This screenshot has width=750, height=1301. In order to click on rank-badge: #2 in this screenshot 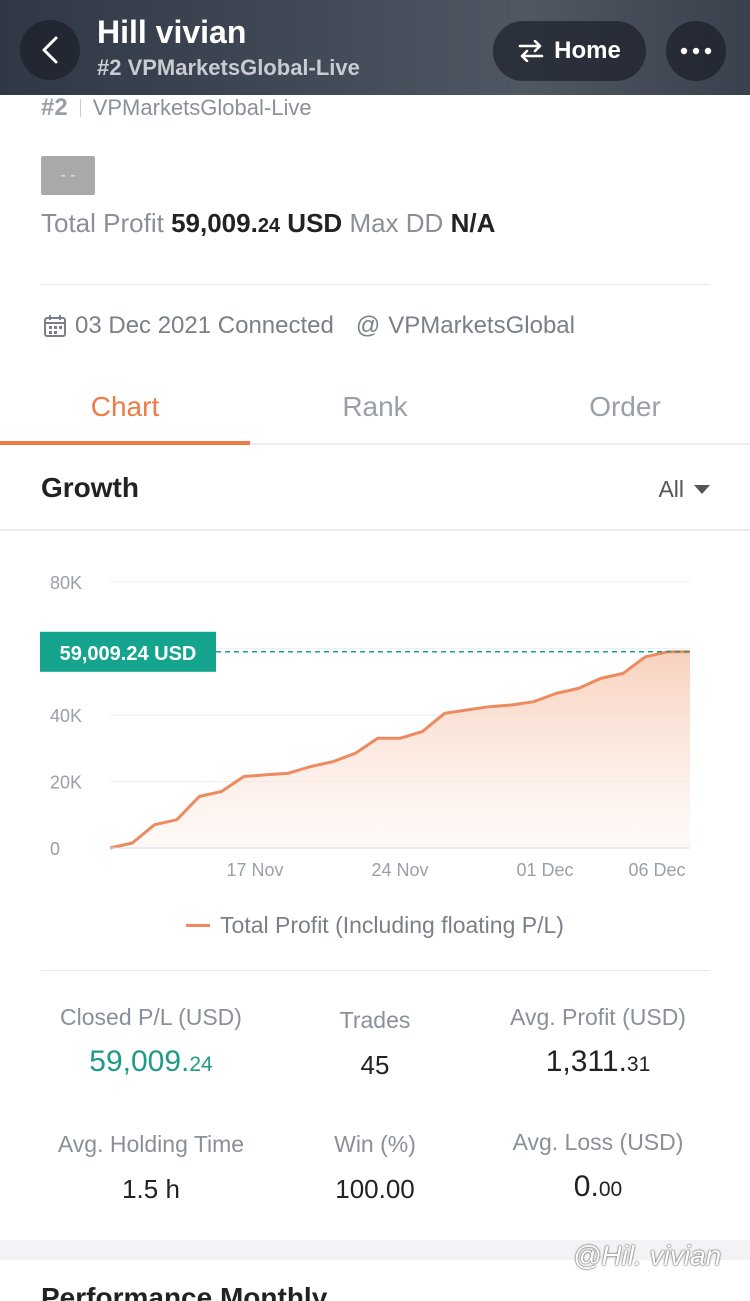, I will do `click(54, 107)`.